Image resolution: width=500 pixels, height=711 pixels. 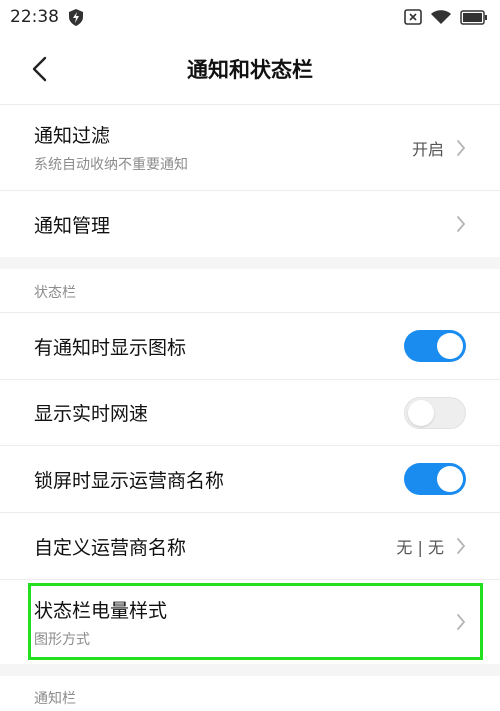 I want to click on page-title: 通知和状态栏, so click(x=250, y=70).